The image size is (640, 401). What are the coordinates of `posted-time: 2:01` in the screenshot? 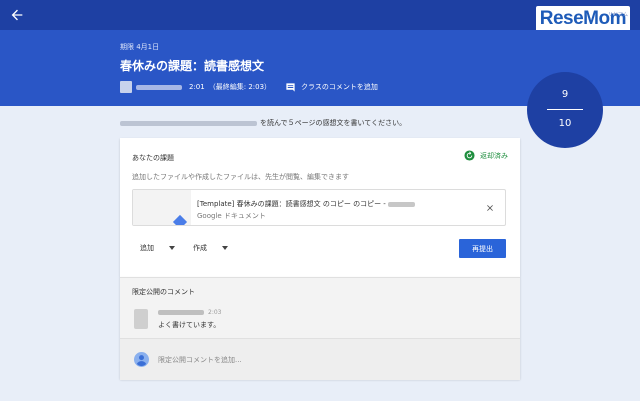 It's located at (197, 87).